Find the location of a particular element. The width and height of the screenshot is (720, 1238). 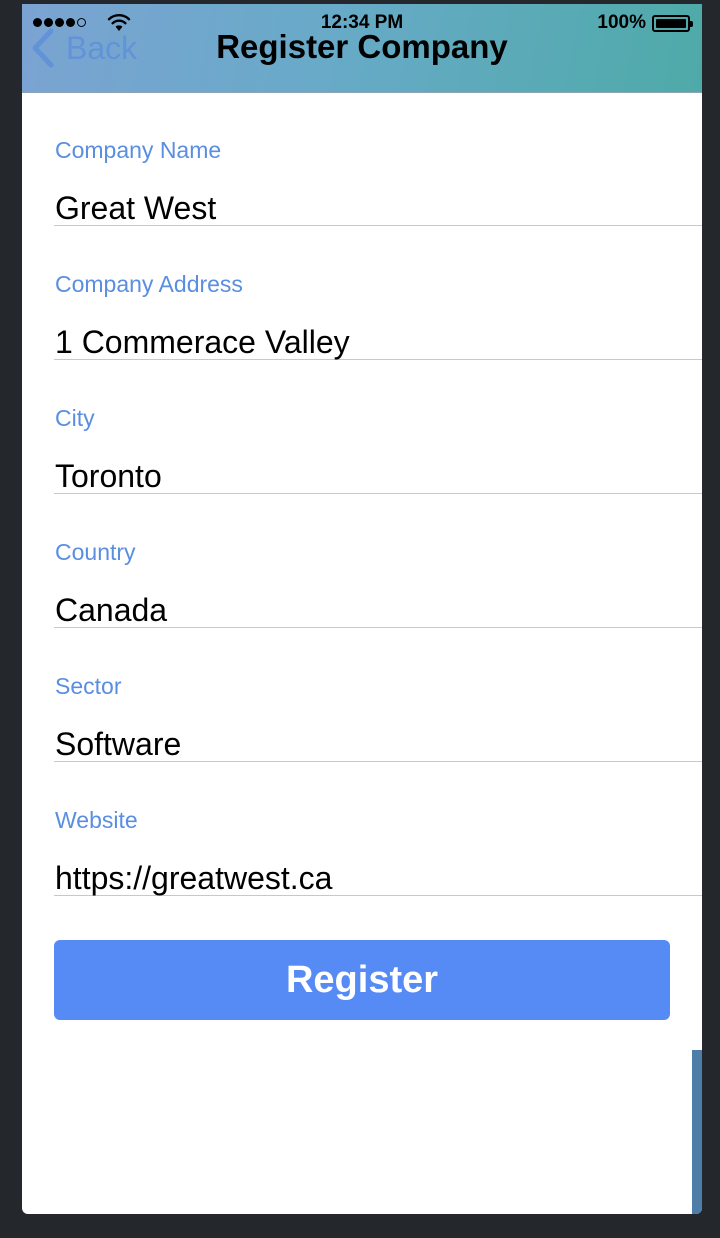

sector-field: Sector Software is located at coordinates (378, 695).